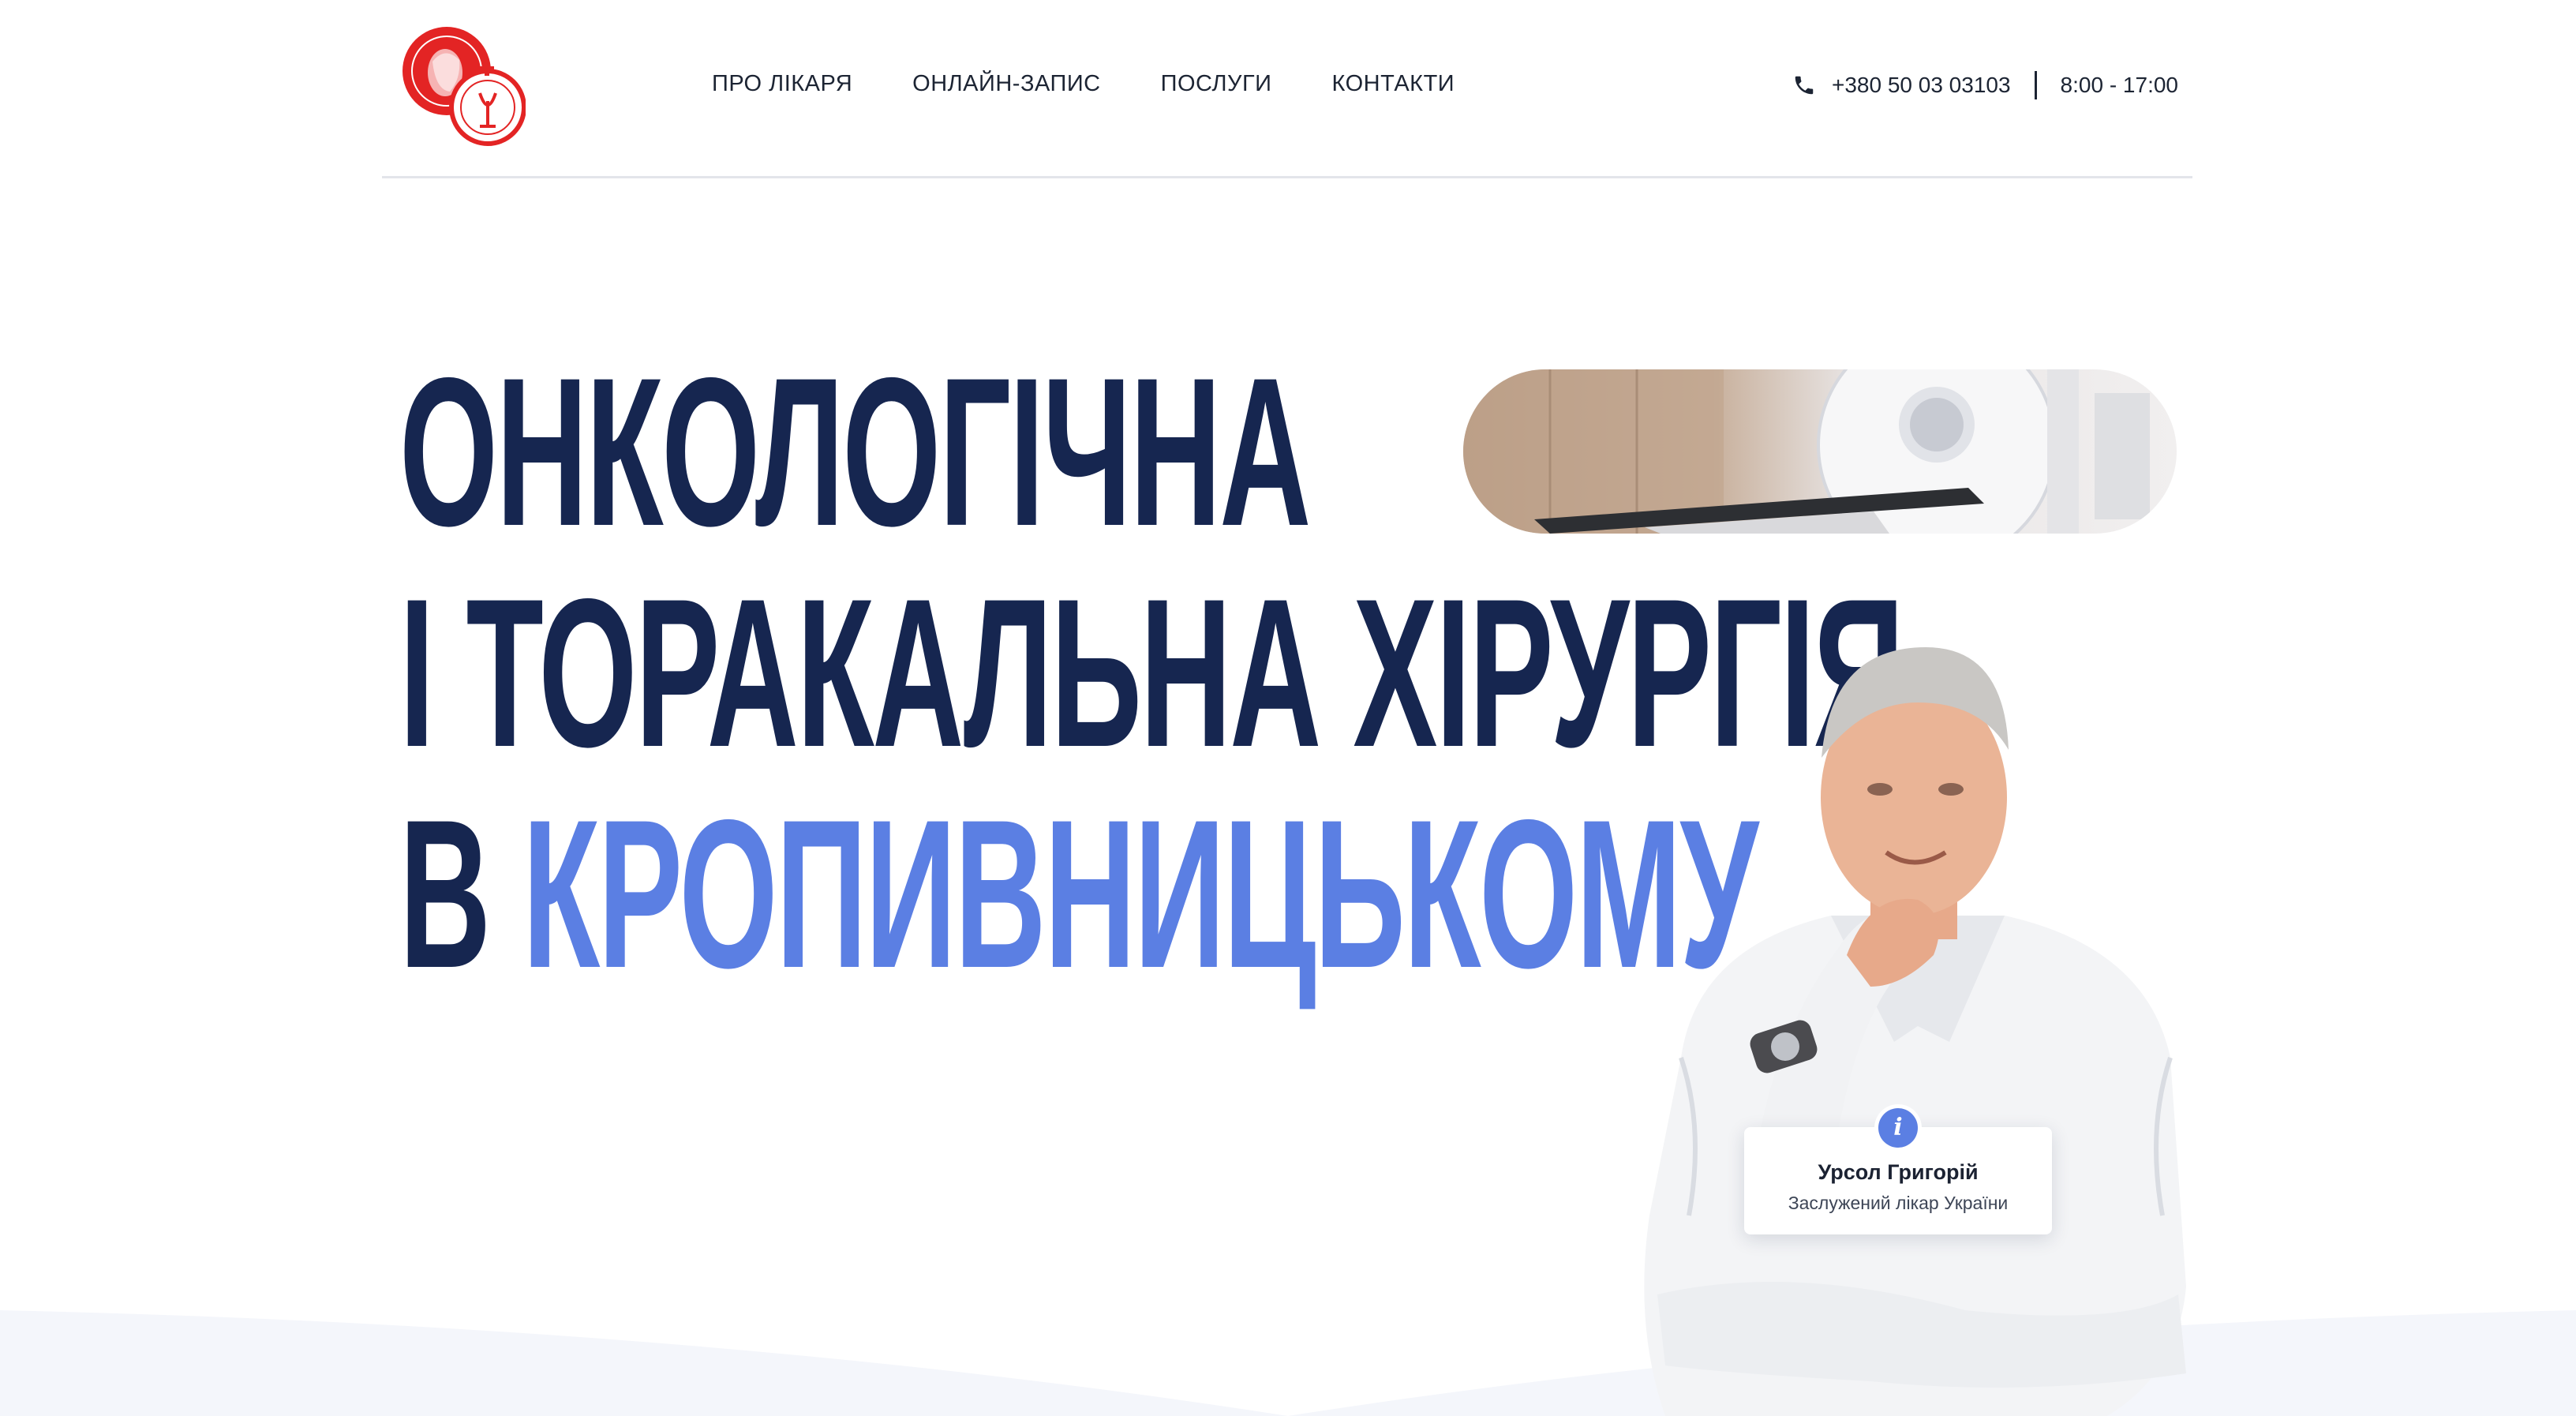  I want to click on doctor-photo, so click(1915, 1031).